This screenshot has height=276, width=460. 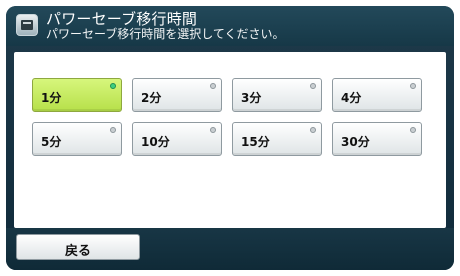 What do you see at coordinates (77, 251) in the screenshot?
I see `back-button-label: 戻る` at bounding box center [77, 251].